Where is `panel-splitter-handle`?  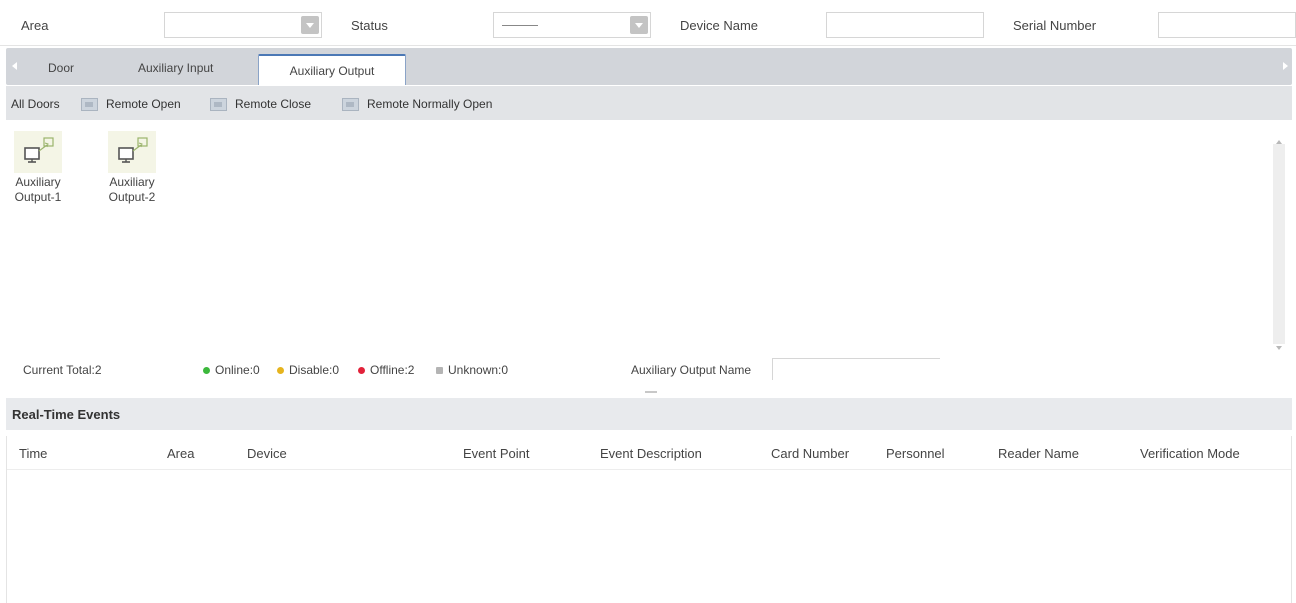 panel-splitter-handle is located at coordinates (651, 392).